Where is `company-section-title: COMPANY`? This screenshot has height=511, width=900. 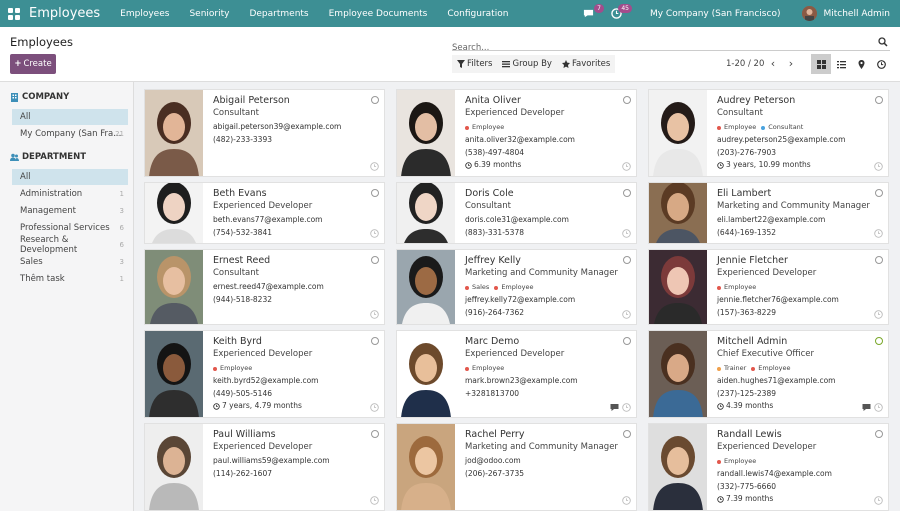 company-section-title: COMPANY is located at coordinates (39, 97).